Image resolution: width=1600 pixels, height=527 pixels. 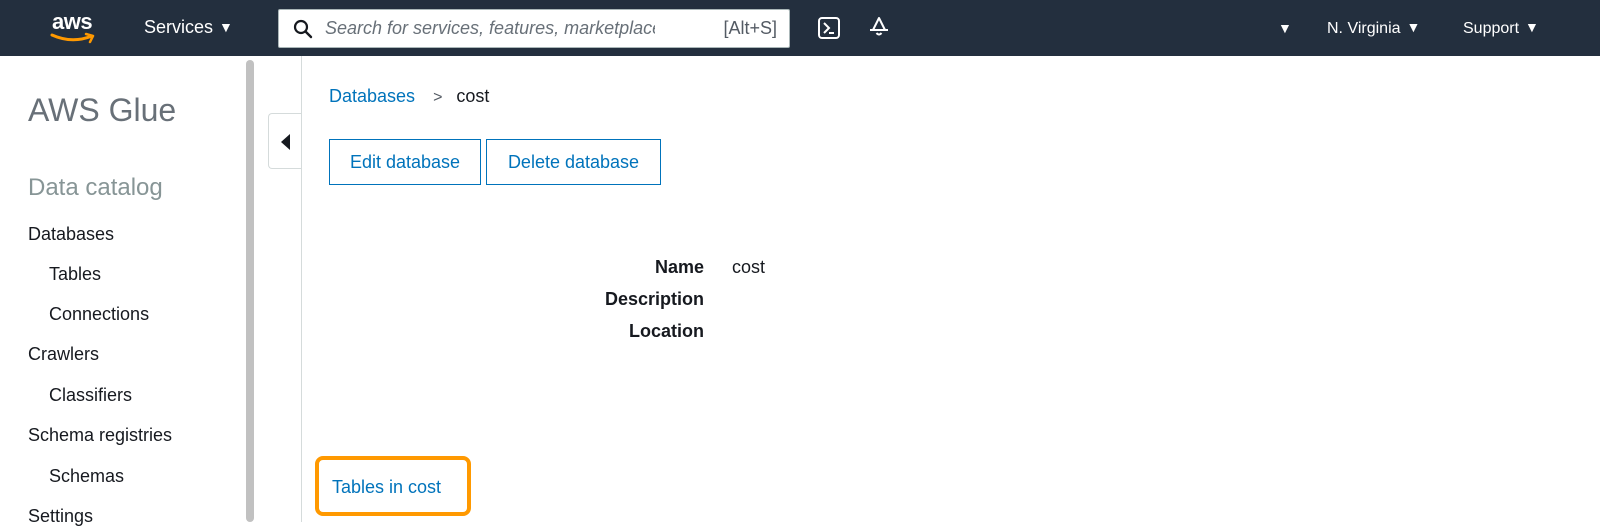 What do you see at coordinates (1491, 28) in the screenshot?
I see `support-label: Support` at bounding box center [1491, 28].